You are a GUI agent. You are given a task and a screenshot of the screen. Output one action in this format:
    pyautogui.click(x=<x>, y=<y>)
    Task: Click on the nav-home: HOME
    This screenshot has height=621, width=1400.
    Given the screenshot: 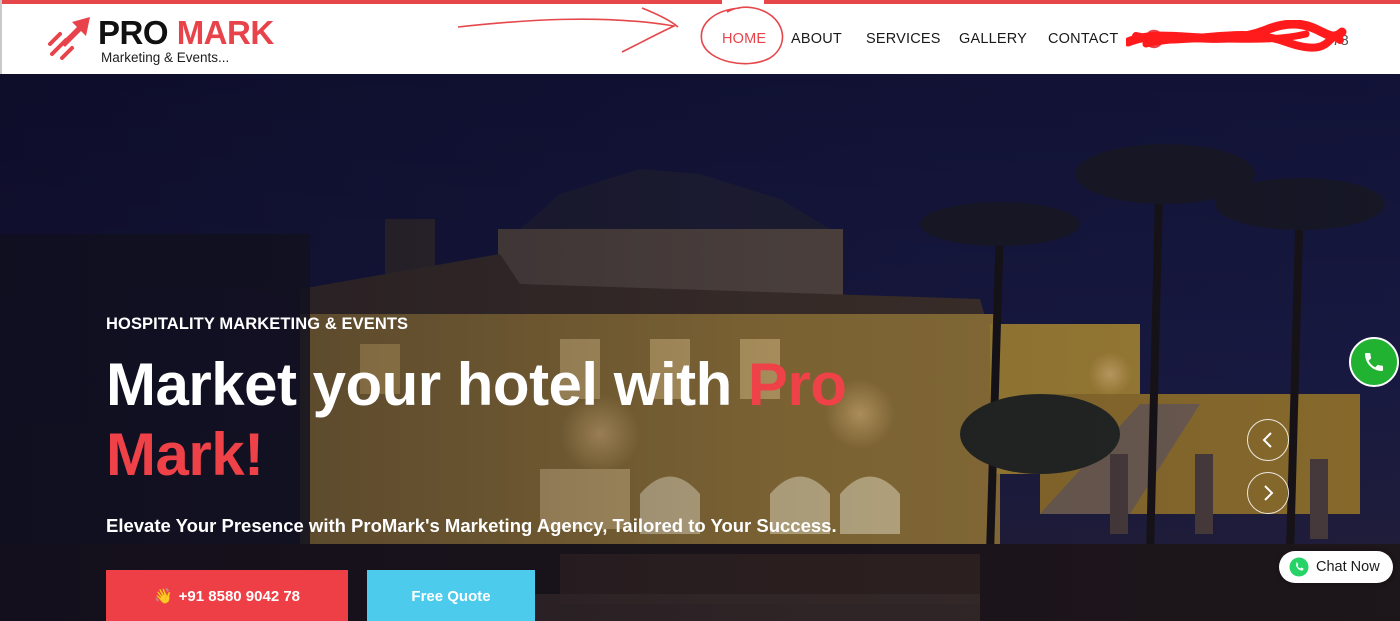 What is the action you would take?
    pyautogui.click(x=744, y=39)
    